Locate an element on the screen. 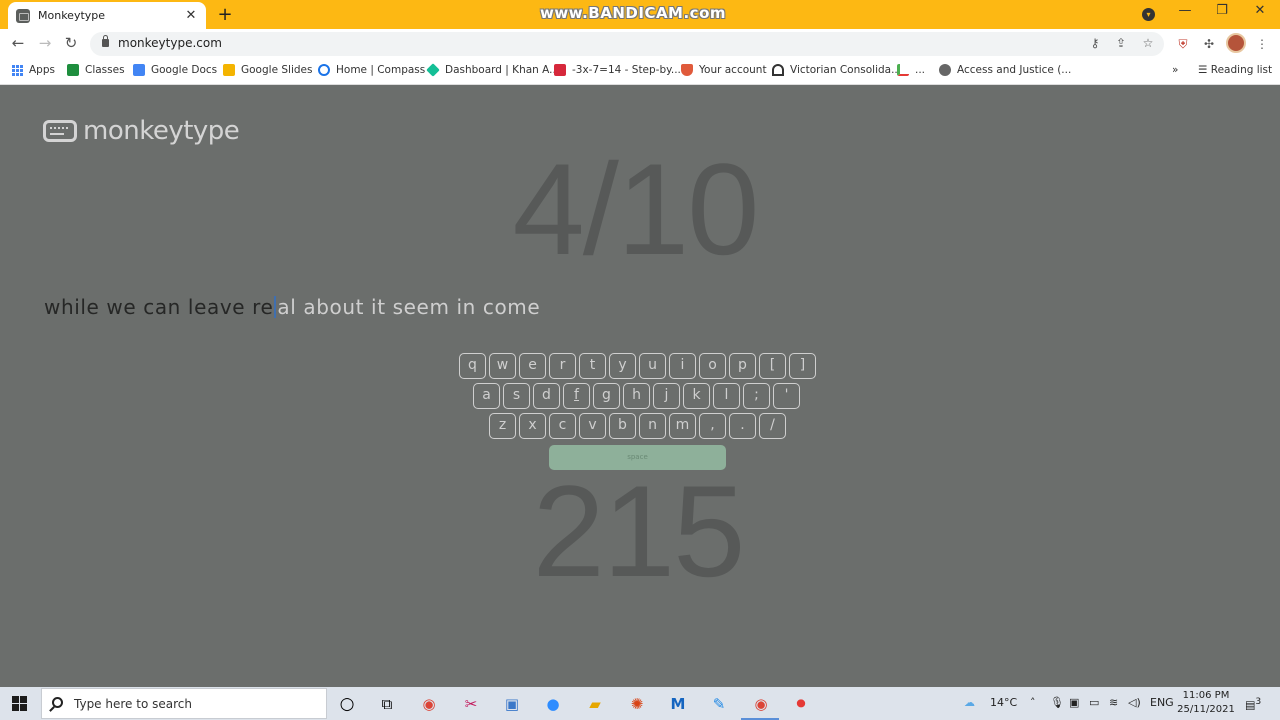 This screenshot has width=1280, height=720. tray-chevron-icon: ˄ is located at coordinates (1033, 702).